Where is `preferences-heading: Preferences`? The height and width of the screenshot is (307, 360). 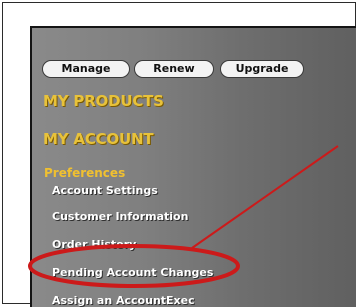 preferences-heading: Preferences is located at coordinates (85, 173).